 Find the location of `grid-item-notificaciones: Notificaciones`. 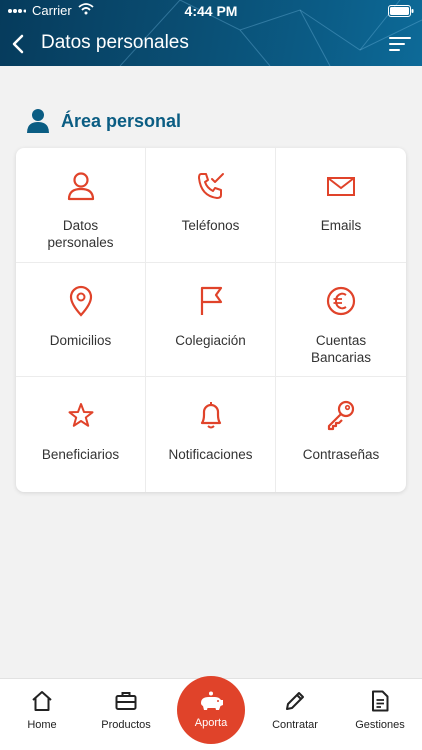

grid-item-notificaciones: Notificaciones is located at coordinates (211, 434).